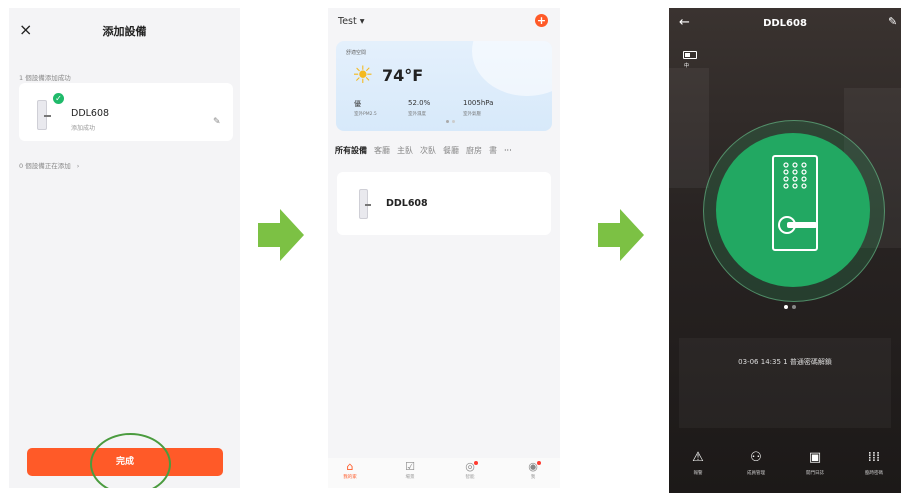  Describe the element at coordinates (365, 114) in the screenshot. I see `air-quality-label: 室外PM2.5` at that location.